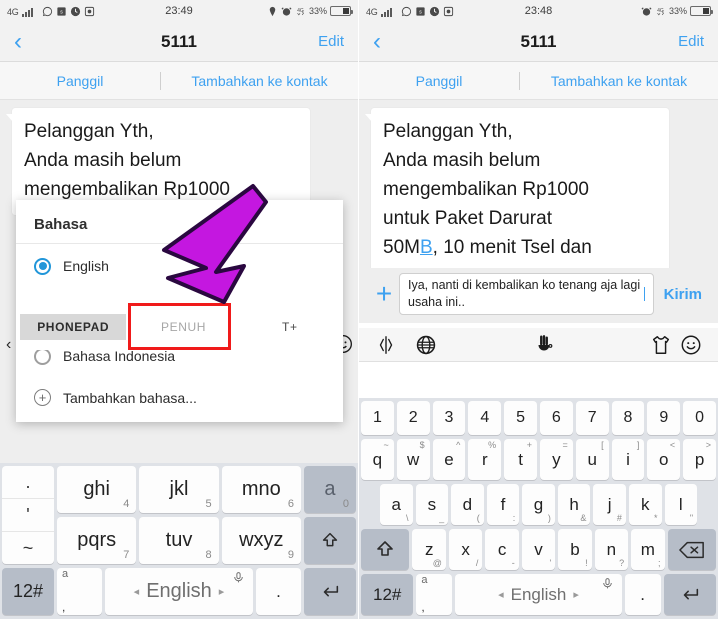 The width and height of the screenshot is (718, 619). What do you see at coordinates (28, 548) in the screenshot?
I see `tilde-key: ~` at bounding box center [28, 548].